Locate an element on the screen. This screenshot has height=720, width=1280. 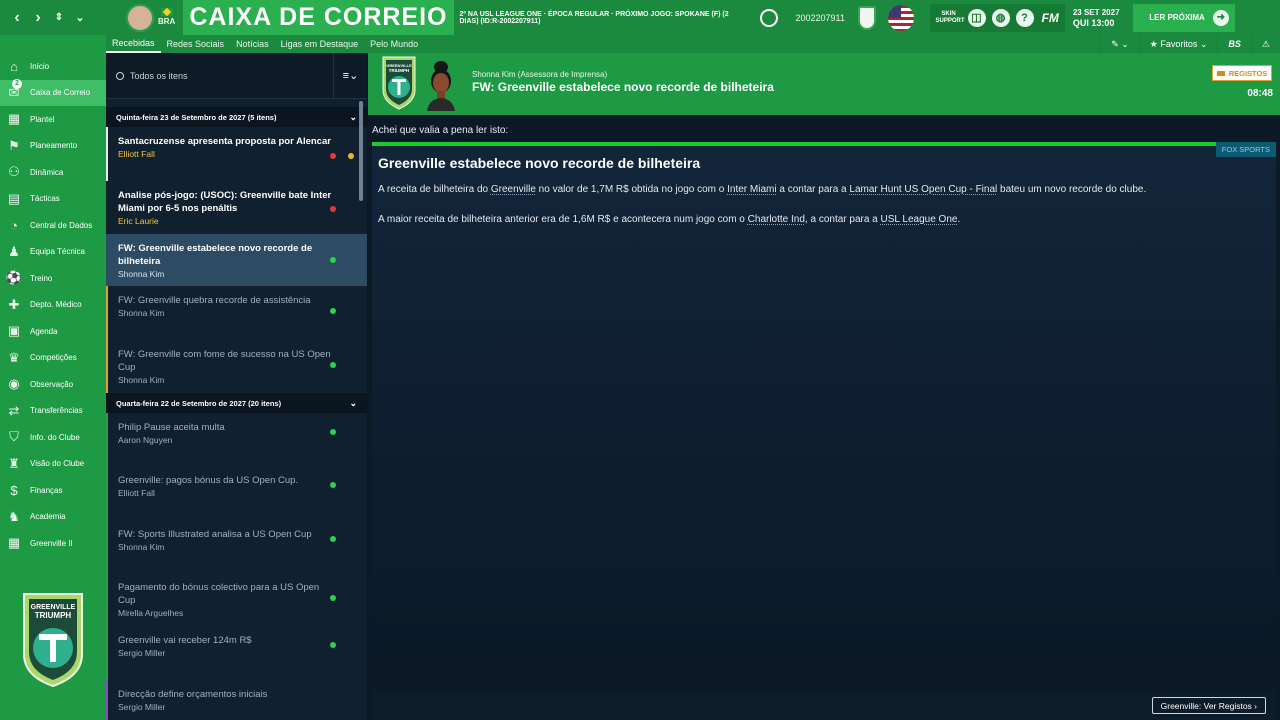
sidebar-item-transferencias: ⇄ Transferências is located at coordinates (53, 411).